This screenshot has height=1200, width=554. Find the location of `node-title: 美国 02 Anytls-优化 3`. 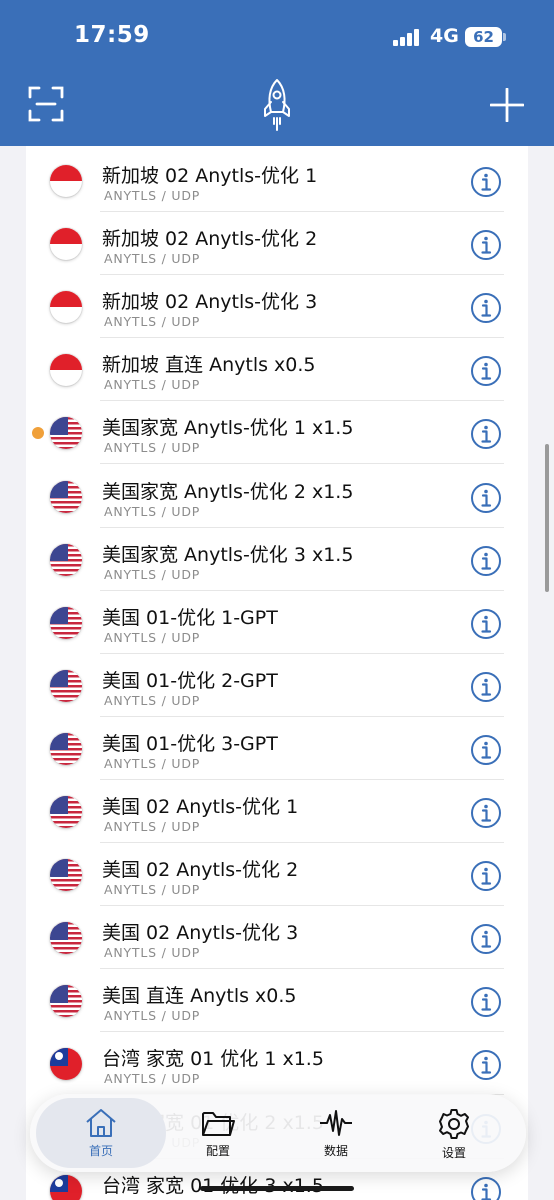

node-title: 美国 02 Anytls-优化 3 is located at coordinates (200, 933).